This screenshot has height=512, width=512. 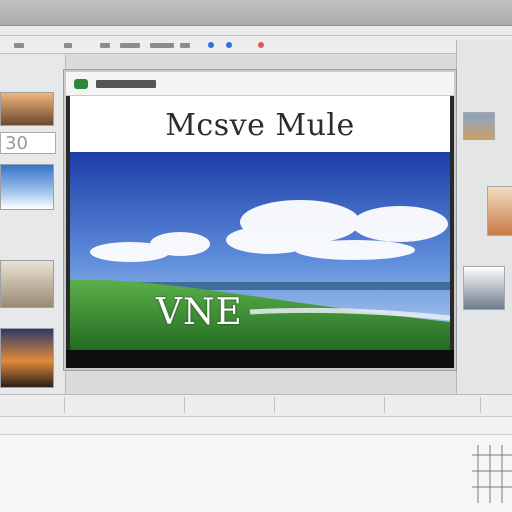 What do you see at coordinates (256, 45) in the screenshot?
I see `toolbar` at bounding box center [256, 45].